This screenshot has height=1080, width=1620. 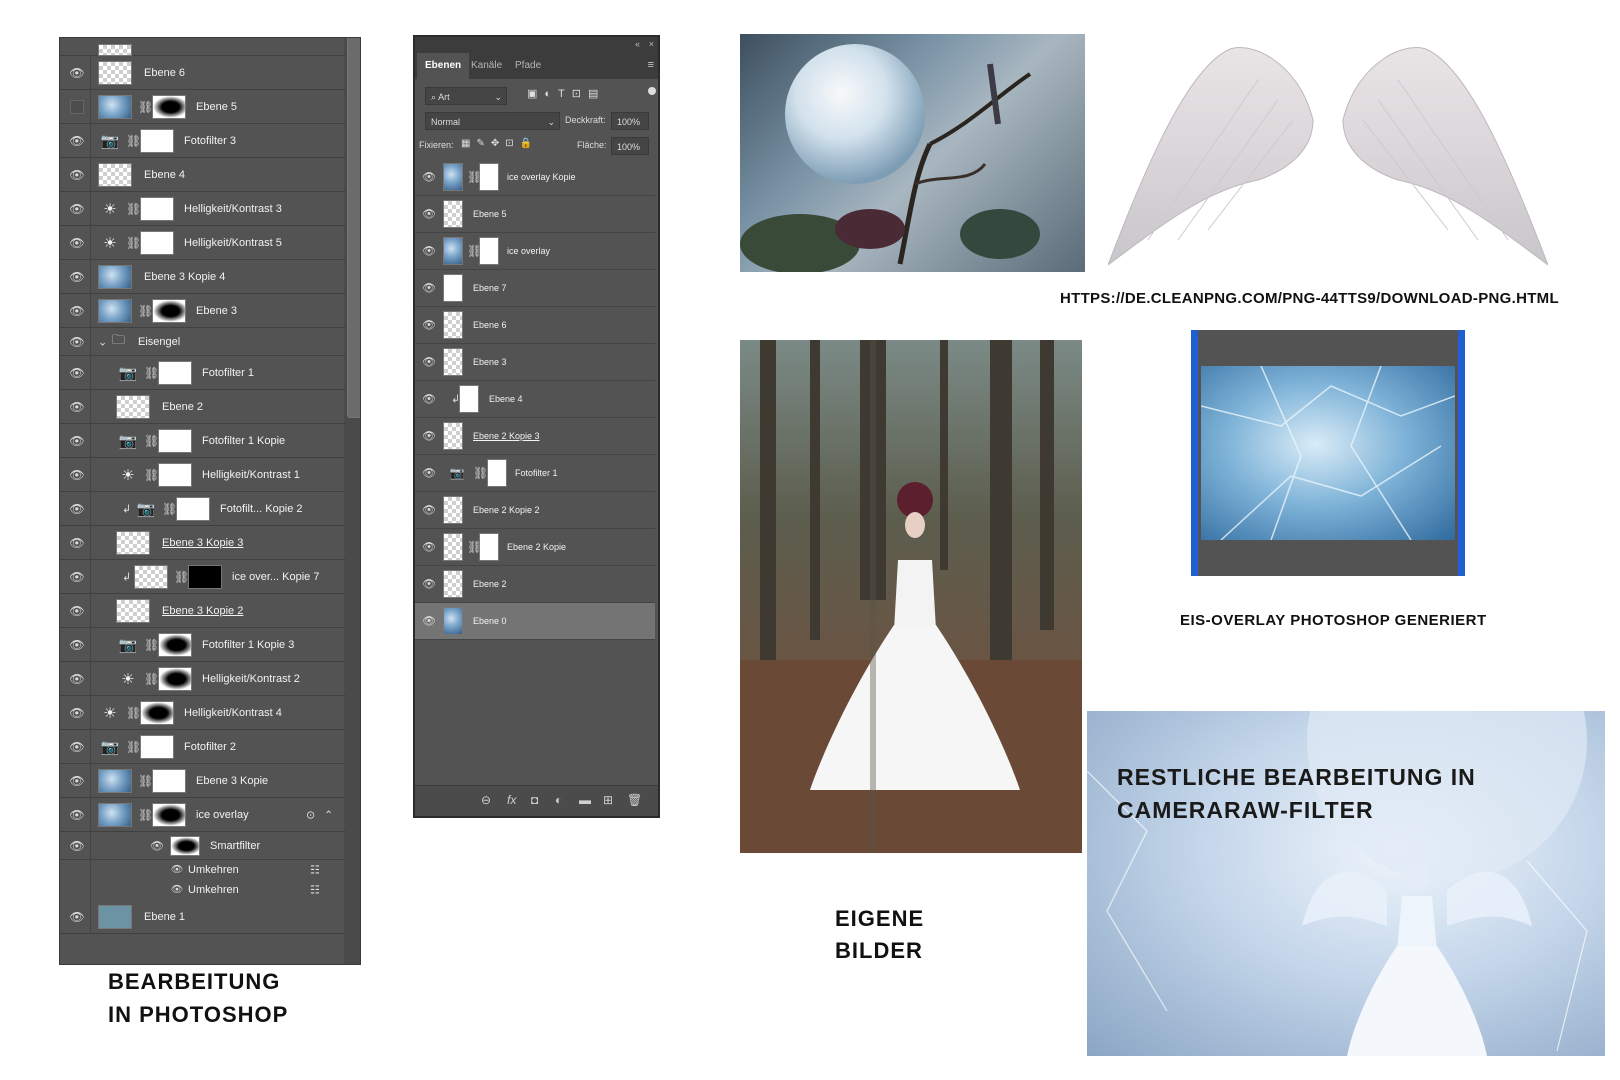 I want to click on filter-icons: ▣◐T⊡▤, so click(x=566, y=93).